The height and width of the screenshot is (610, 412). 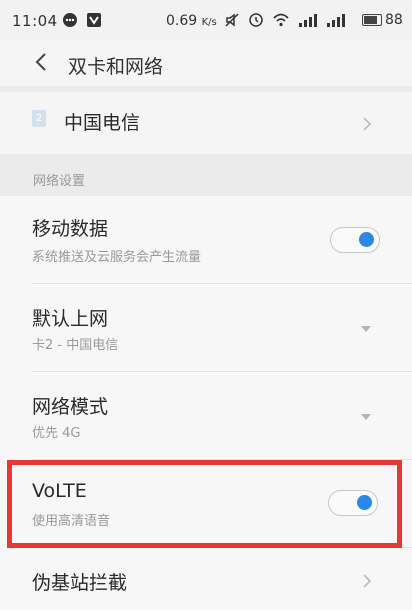 What do you see at coordinates (102, 123) in the screenshot?
I see `sim-carrier-label: 中国电信` at bounding box center [102, 123].